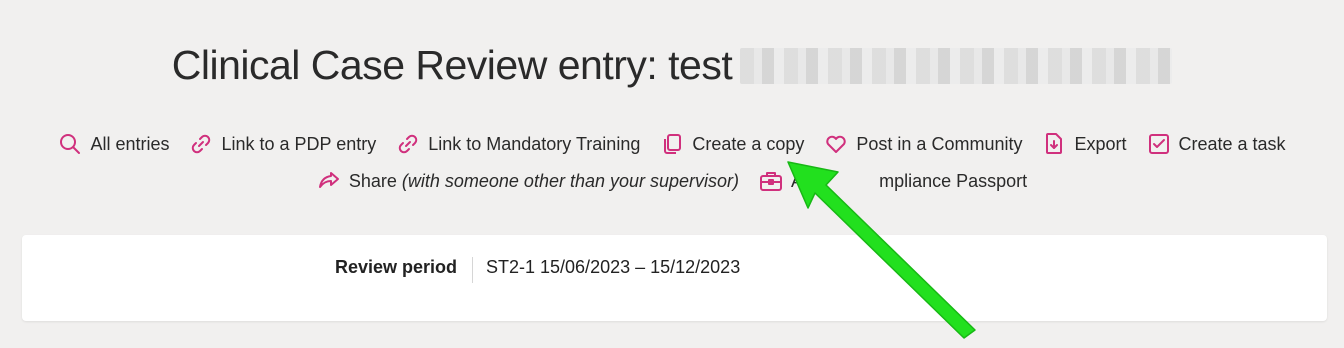 This screenshot has width=1344, height=348. What do you see at coordinates (1232, 143) in the screenshot?
I see `create-task-label: Create a task` at bounding box center [1232, 143].